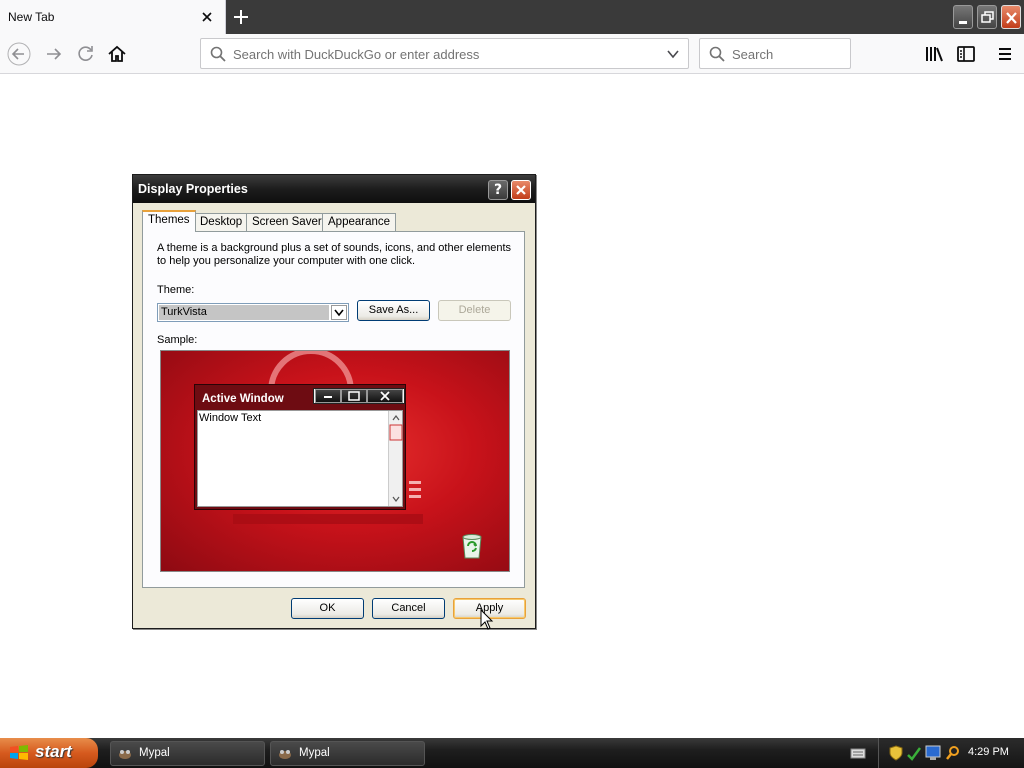 This screenshot has width=1024, height=768. I want to click on tab-desktop: Desktop, so click(221, 222).